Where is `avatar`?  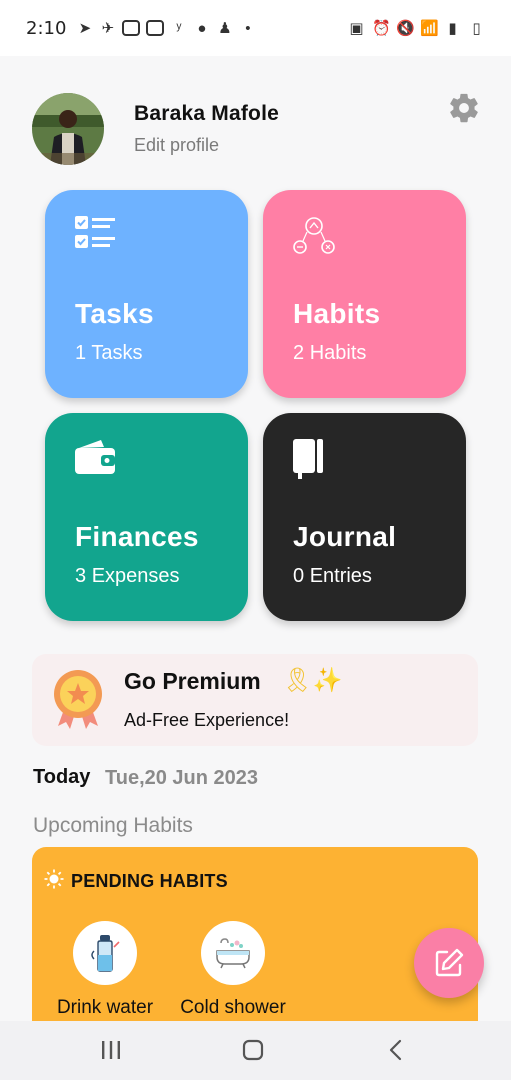 avatar is located at coordinates (68, 129).